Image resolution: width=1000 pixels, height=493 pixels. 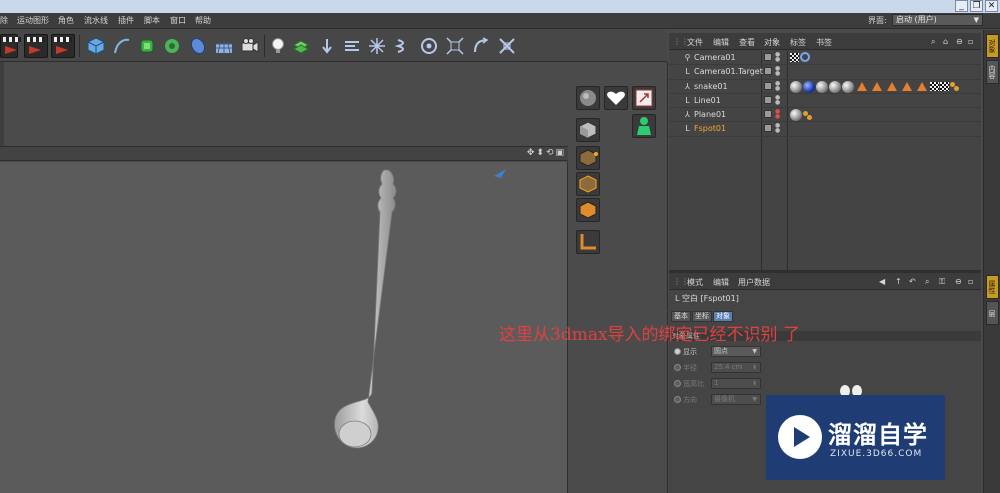 What do you see at coordinates (327, 46) in the screenshot?
I see `snap-down-icon` at bounding box center [327, 46].